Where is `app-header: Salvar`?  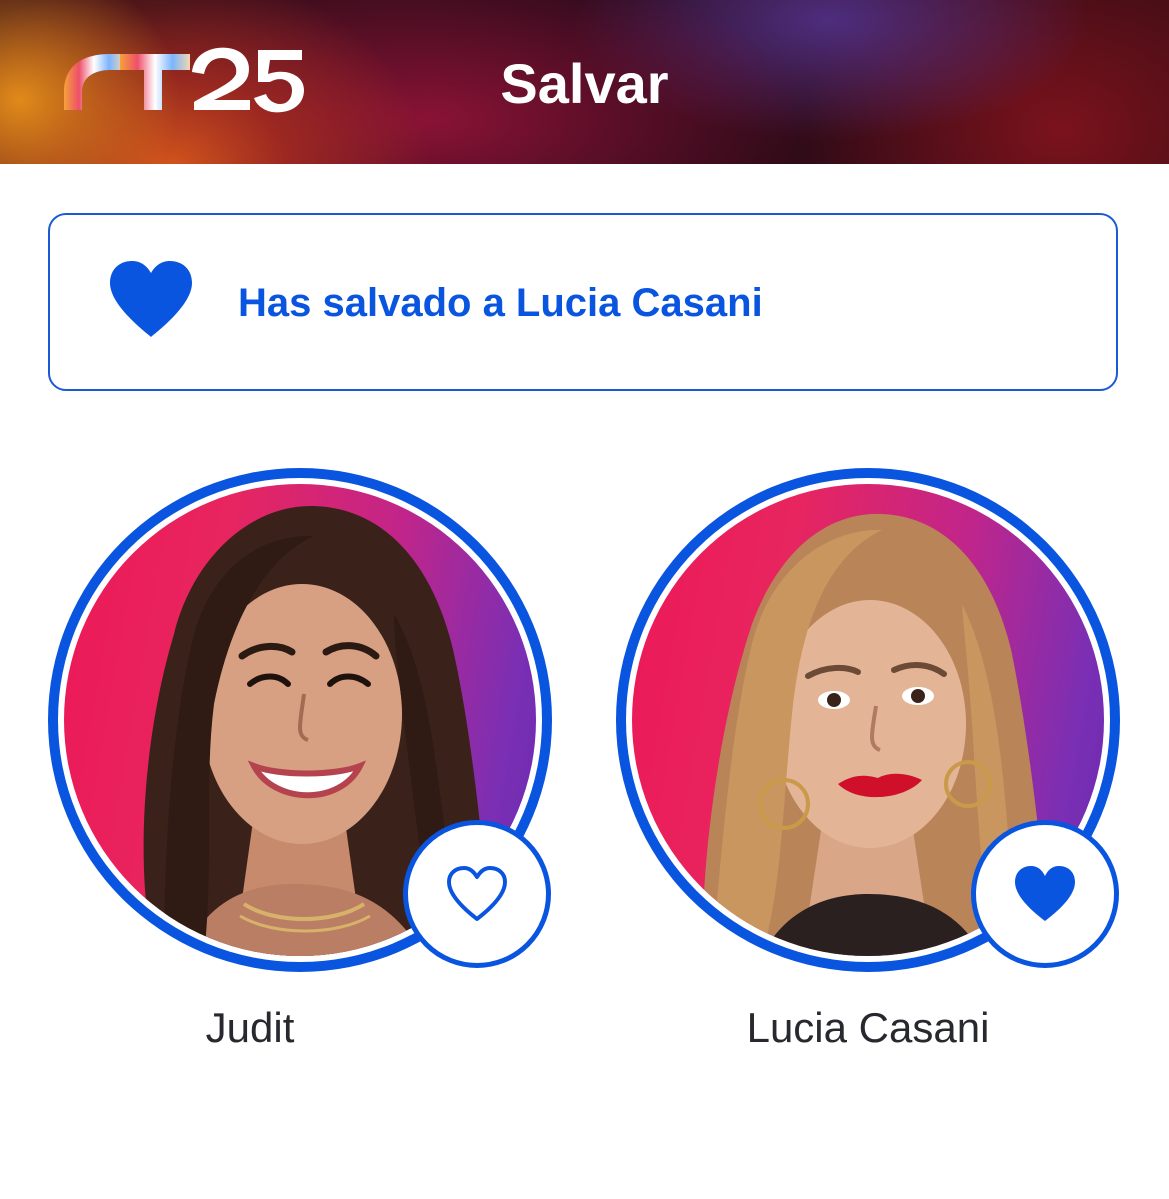 app-header: Salvar is located at coordinates (584, 82).